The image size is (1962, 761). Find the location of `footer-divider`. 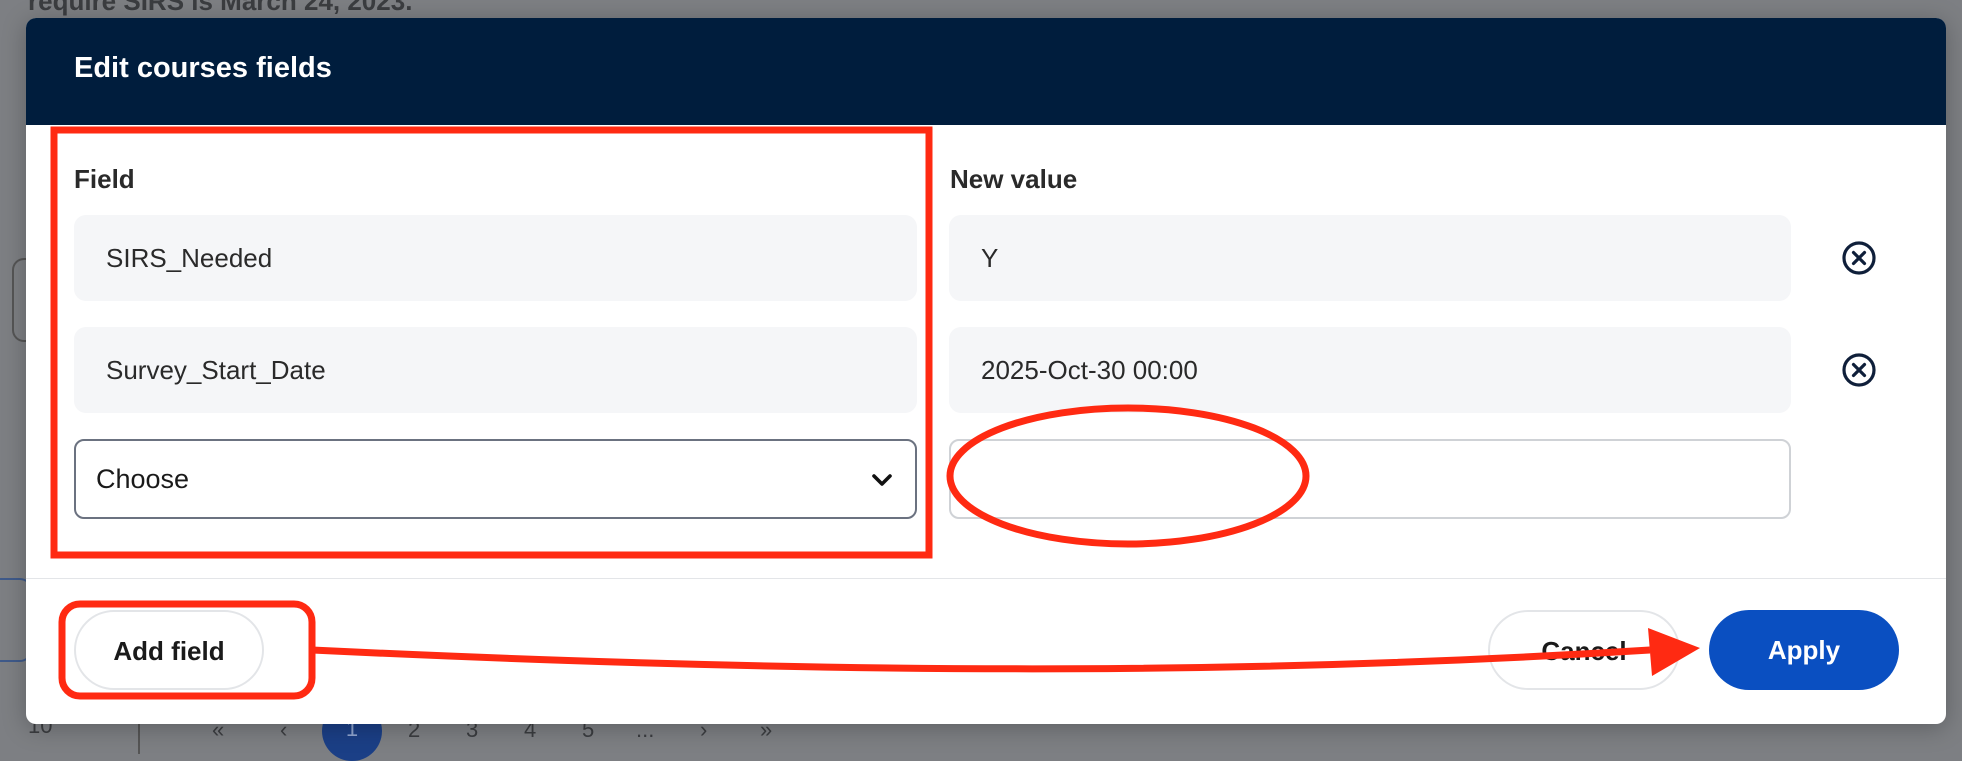

footer-divider is located at coordinates (986, 578).